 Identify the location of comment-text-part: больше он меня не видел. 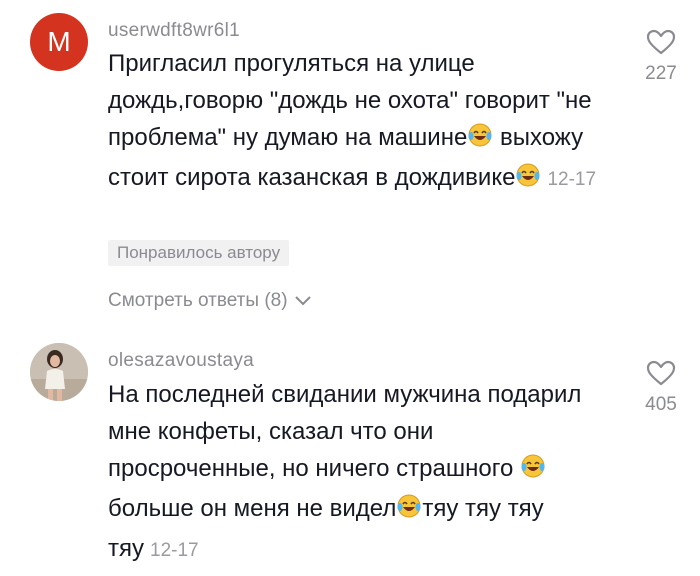
(252, 508).